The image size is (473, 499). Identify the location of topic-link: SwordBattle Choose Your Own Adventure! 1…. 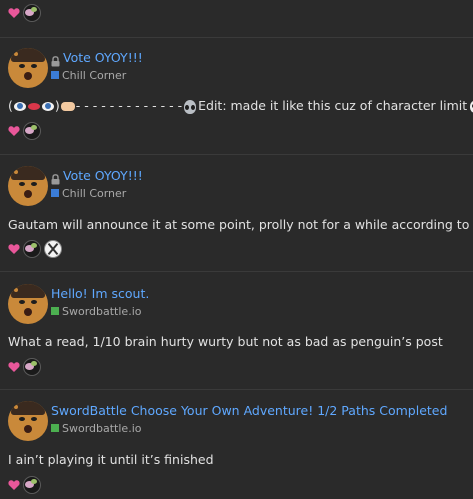
(249, 410).